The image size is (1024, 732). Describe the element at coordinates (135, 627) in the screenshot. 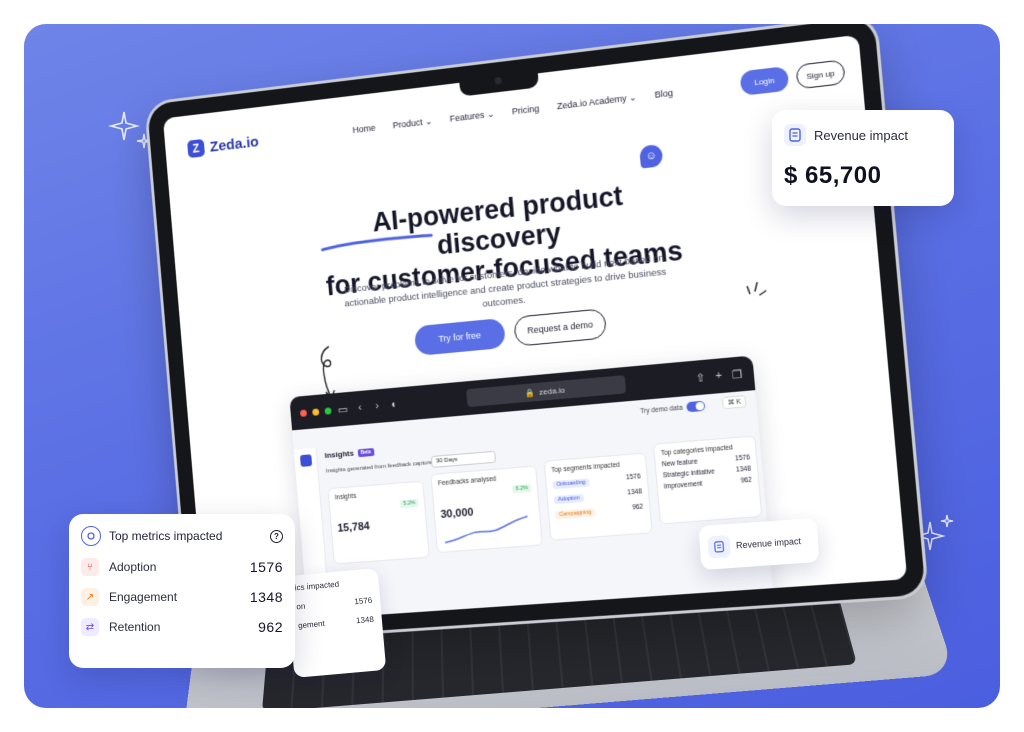

I see `metric-label: Retention` at that location.